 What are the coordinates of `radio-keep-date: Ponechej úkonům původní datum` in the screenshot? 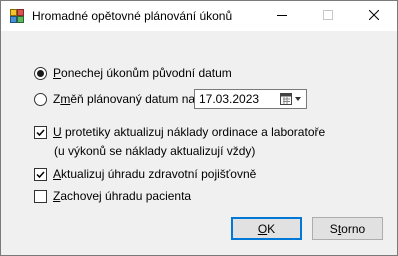 It's located at (133, 73).